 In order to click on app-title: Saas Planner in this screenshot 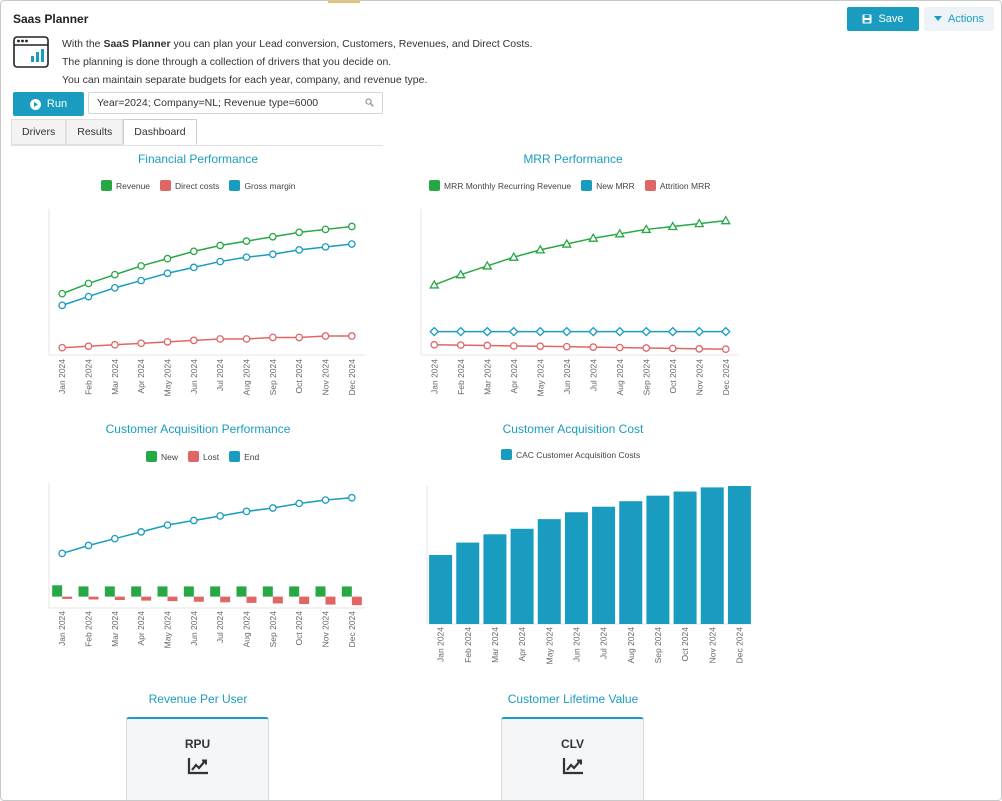, I will do `click(51, 19)`.